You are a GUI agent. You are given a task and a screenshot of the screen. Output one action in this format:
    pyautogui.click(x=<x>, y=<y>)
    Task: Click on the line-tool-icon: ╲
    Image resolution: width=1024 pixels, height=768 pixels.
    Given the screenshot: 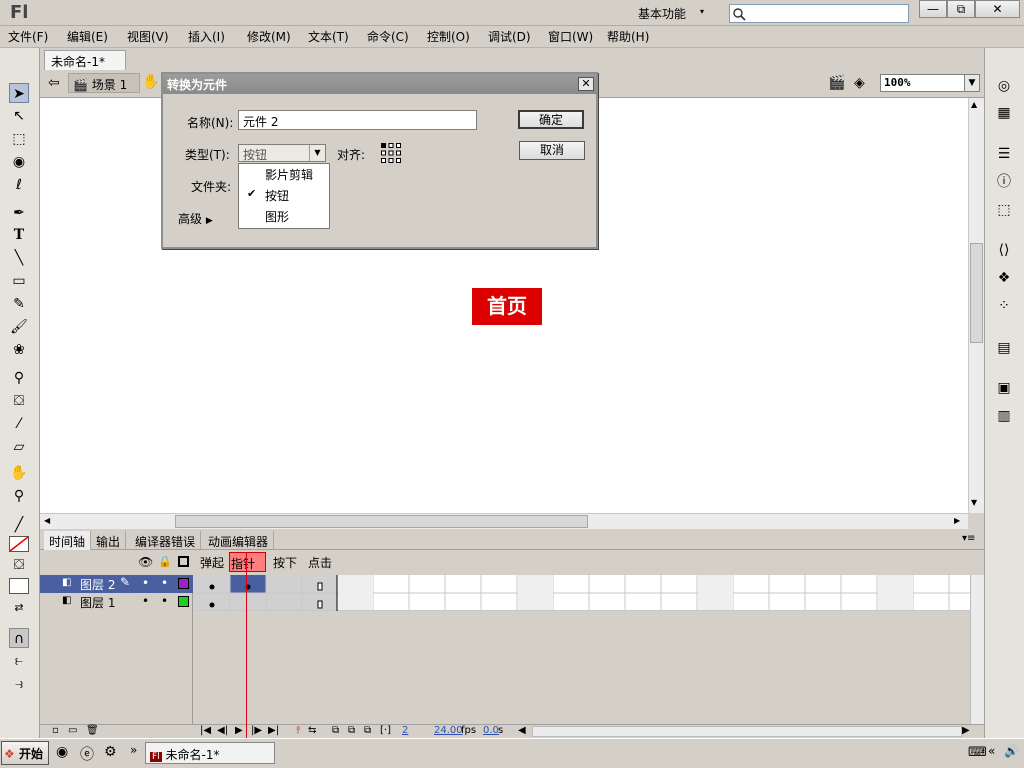 What is the action you would take?
    pyautogui.click(x=19, y=258)
    